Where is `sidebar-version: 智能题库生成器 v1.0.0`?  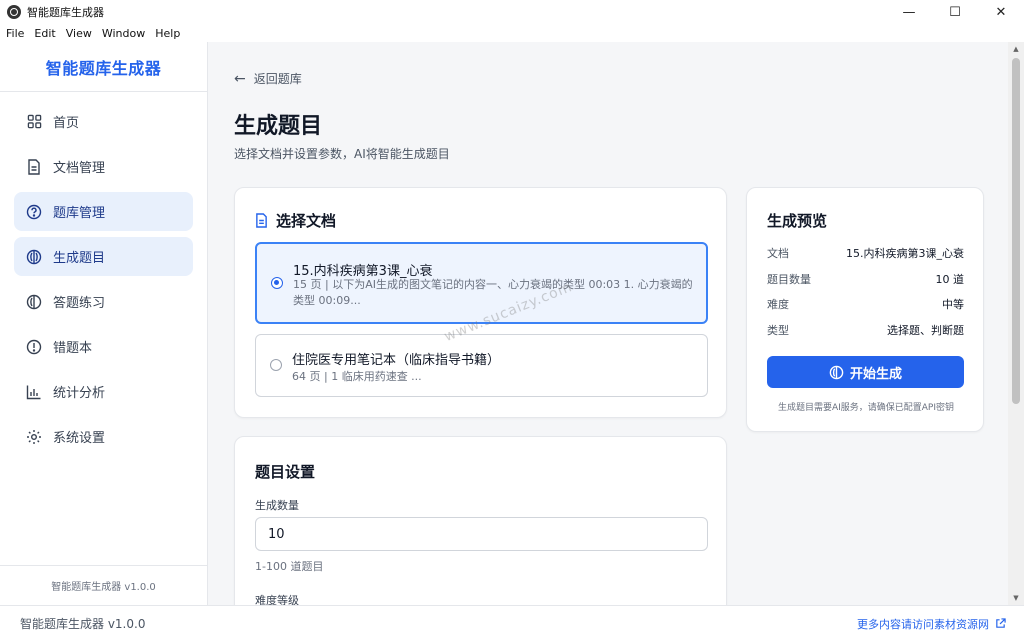
sidebar-version: 智能题库生成器 v1.0.0 is located at coordinates (103, 585).